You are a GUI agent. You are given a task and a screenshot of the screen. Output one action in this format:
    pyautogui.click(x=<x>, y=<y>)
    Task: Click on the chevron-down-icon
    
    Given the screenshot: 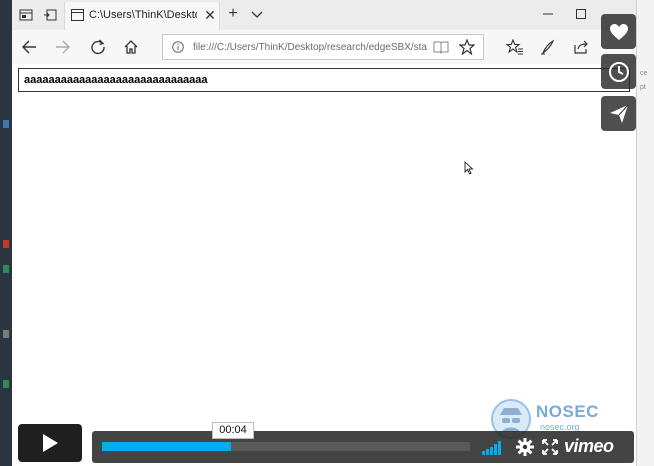 What is the action you would take?
    pyautogui.click(x=257, y=14)
    